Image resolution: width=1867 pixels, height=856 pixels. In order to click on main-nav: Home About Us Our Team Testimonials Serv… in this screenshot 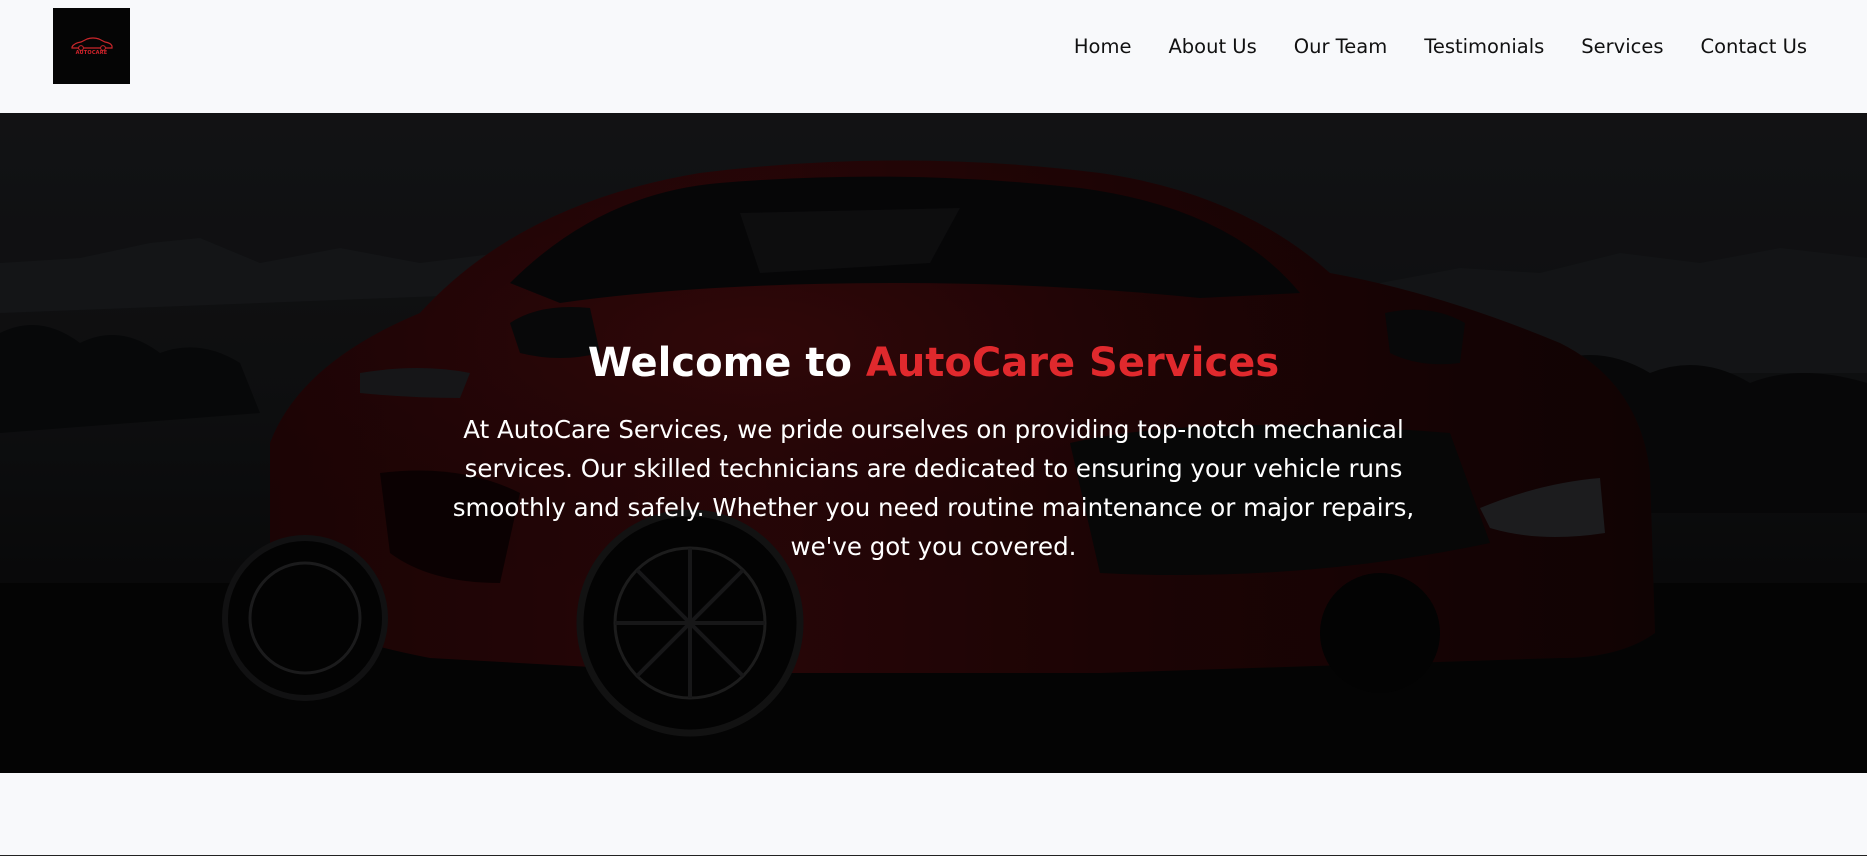, I will do `click(1422, 47)`.